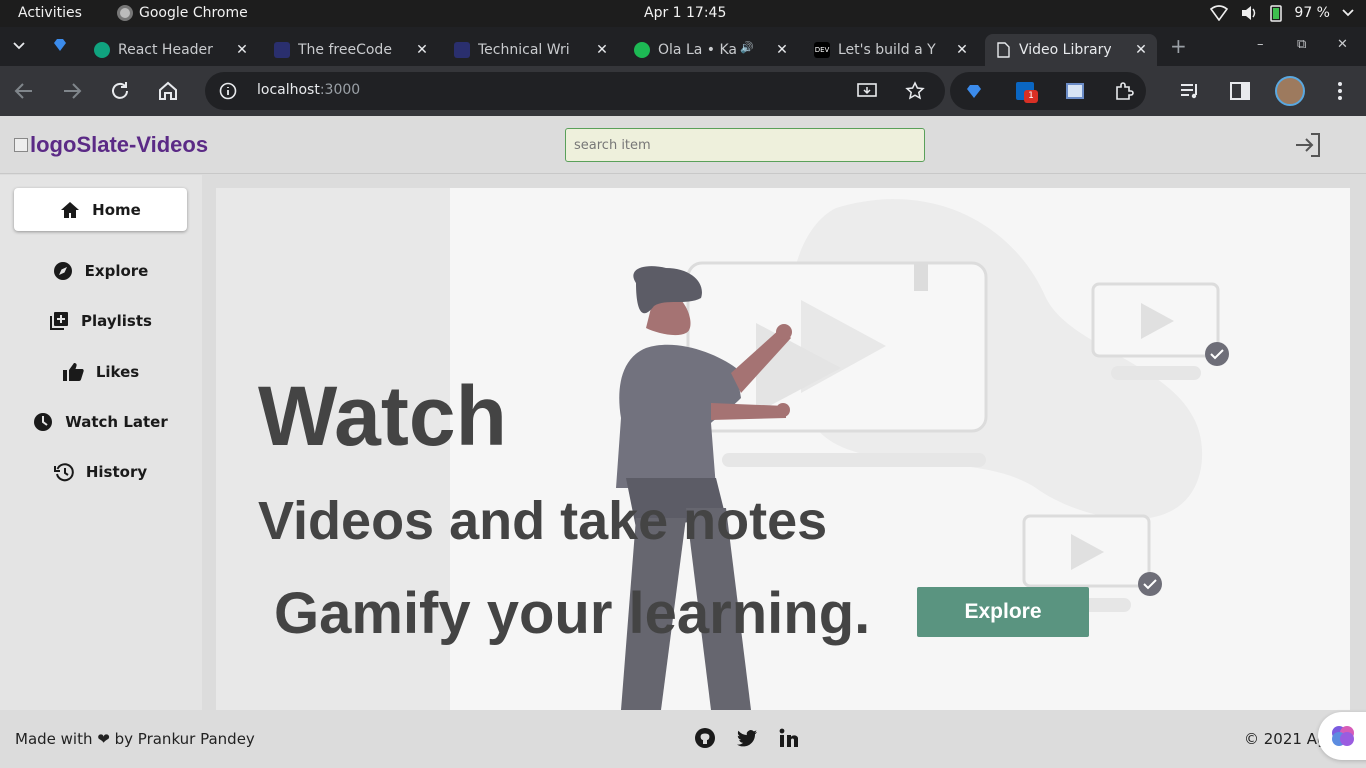  I want to click on login-icon, so click(1308, 145).